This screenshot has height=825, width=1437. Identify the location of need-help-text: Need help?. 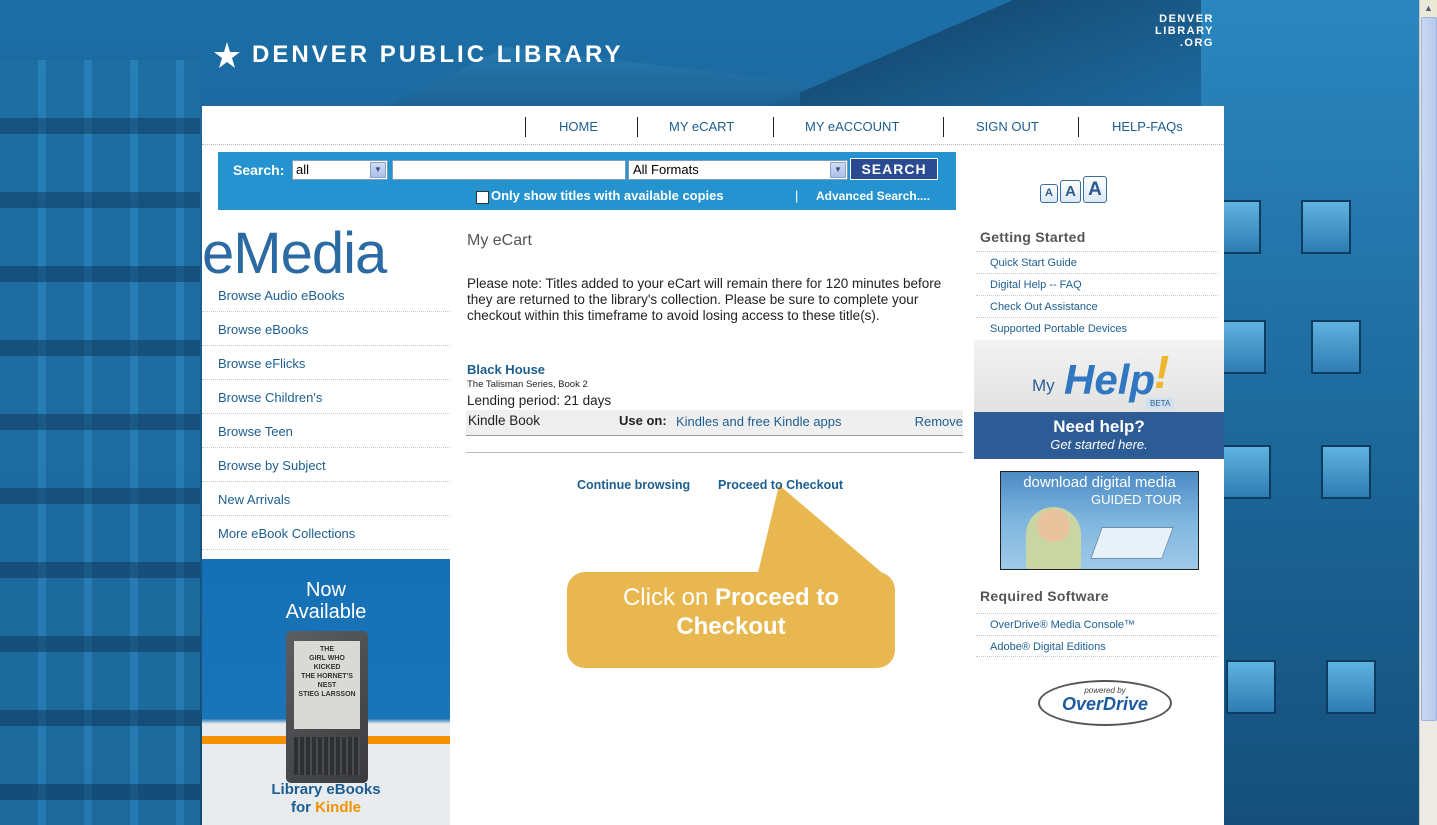
(1099, 426).